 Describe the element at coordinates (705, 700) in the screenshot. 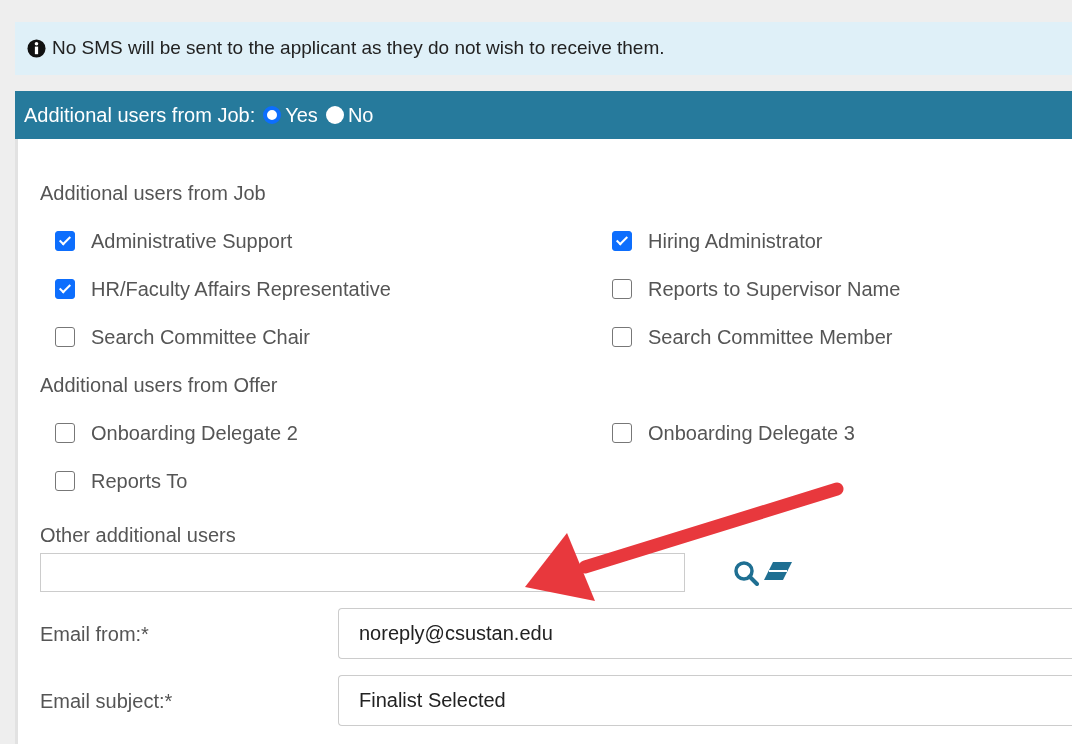

I see `input-field: Finalist Selected` at that location.